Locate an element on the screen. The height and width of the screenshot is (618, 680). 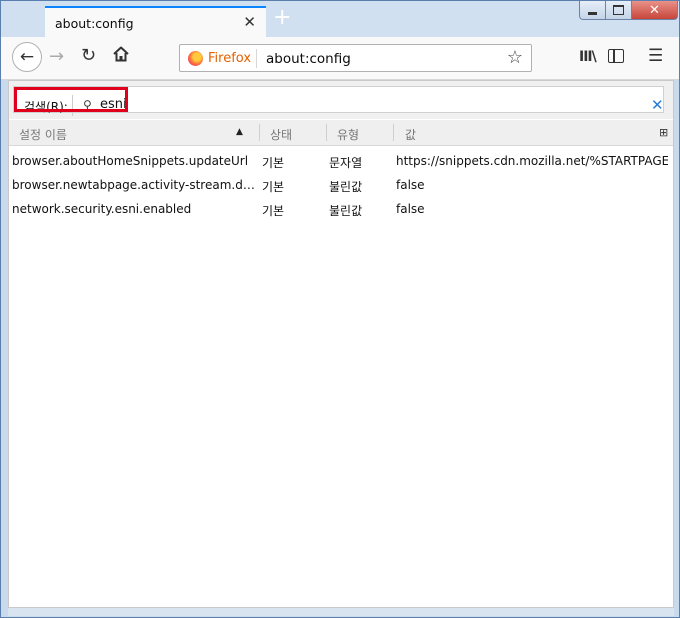
sort-ascending-icon: ▲ is located at coordinates (239, 132).